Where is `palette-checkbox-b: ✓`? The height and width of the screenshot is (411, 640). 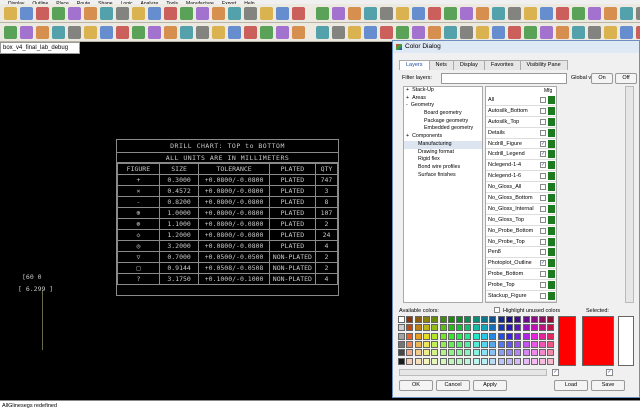
palette-checkbox-b: ✓ is located at coordinates (609, 372).